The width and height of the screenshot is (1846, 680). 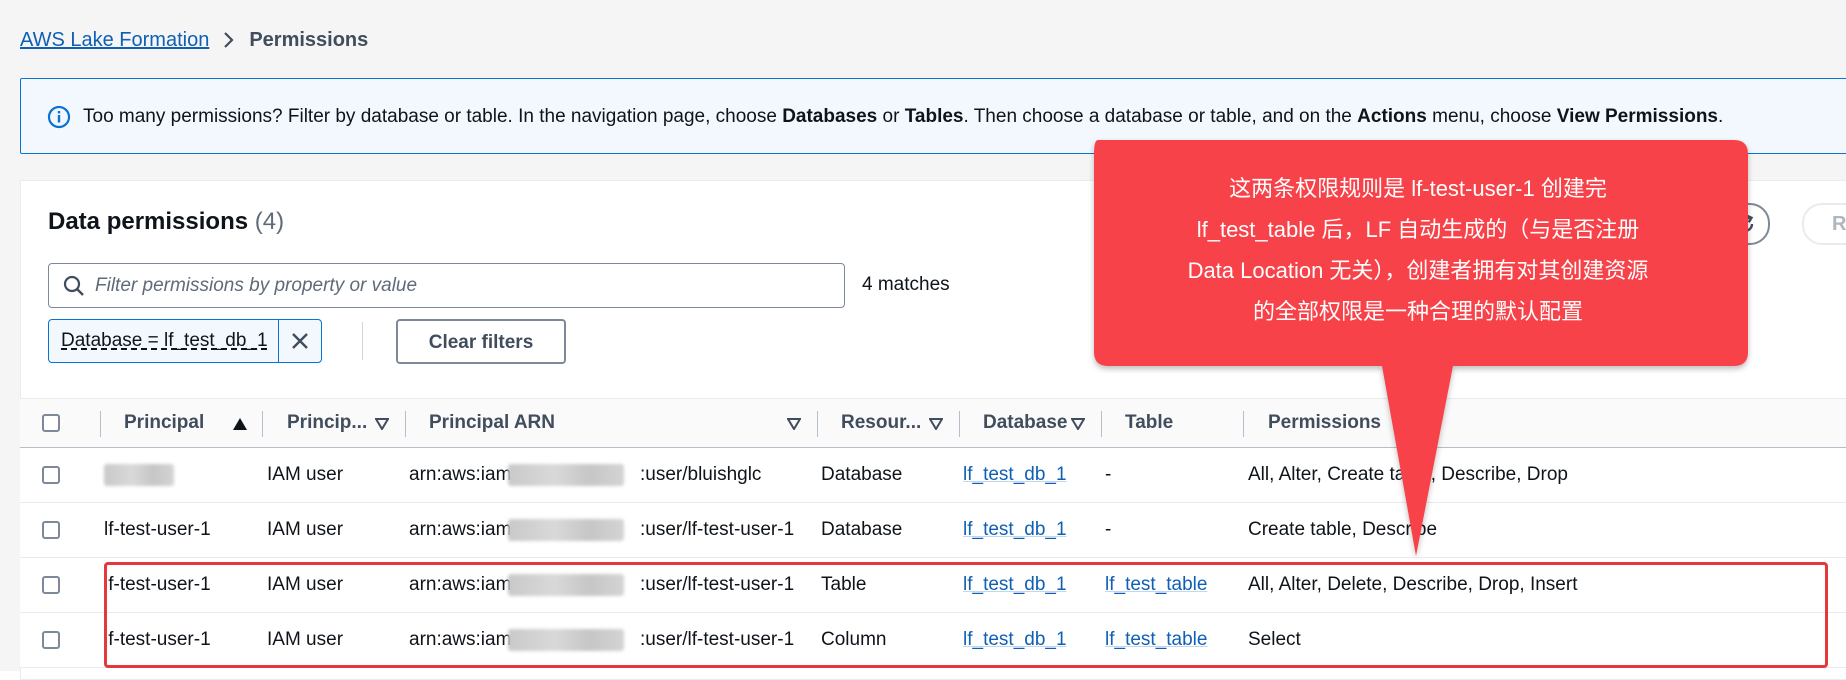 I want to click on sort-ascending-icon, so click(x=240, y=424).